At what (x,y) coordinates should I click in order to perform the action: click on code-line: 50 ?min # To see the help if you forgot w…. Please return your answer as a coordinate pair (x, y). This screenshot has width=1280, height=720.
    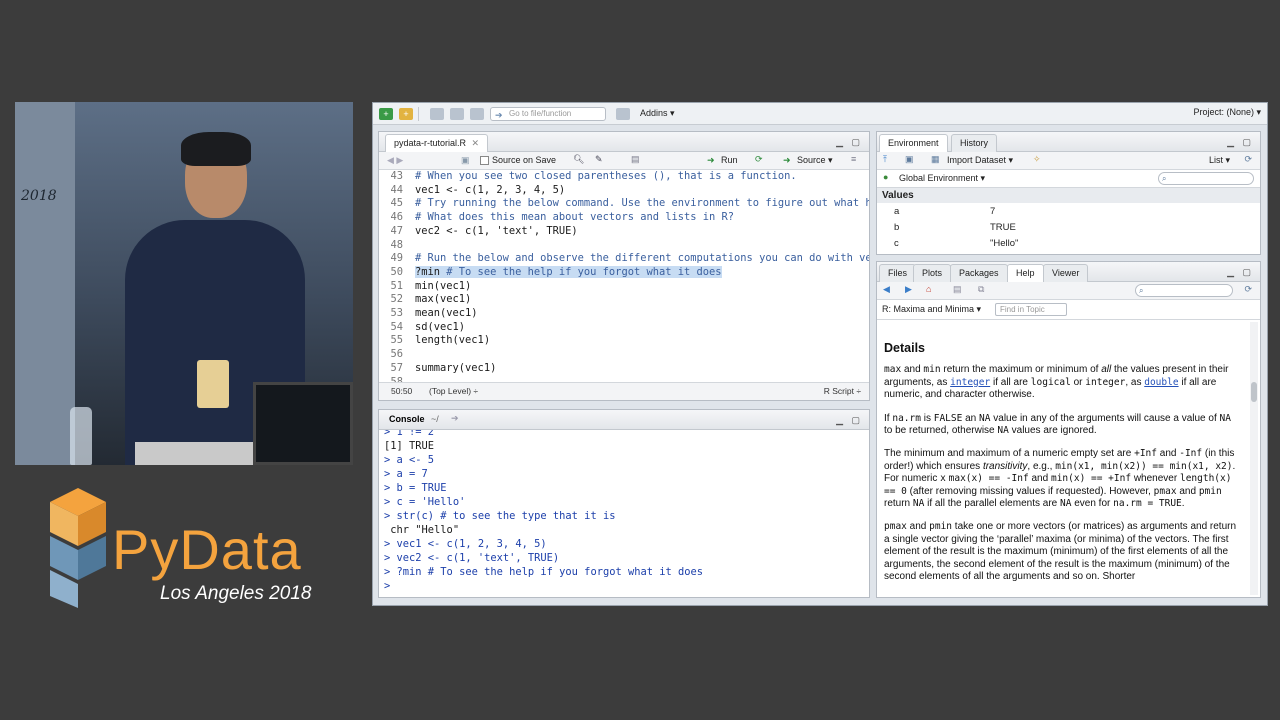
    Looking at the image, I should click on (624, 272).